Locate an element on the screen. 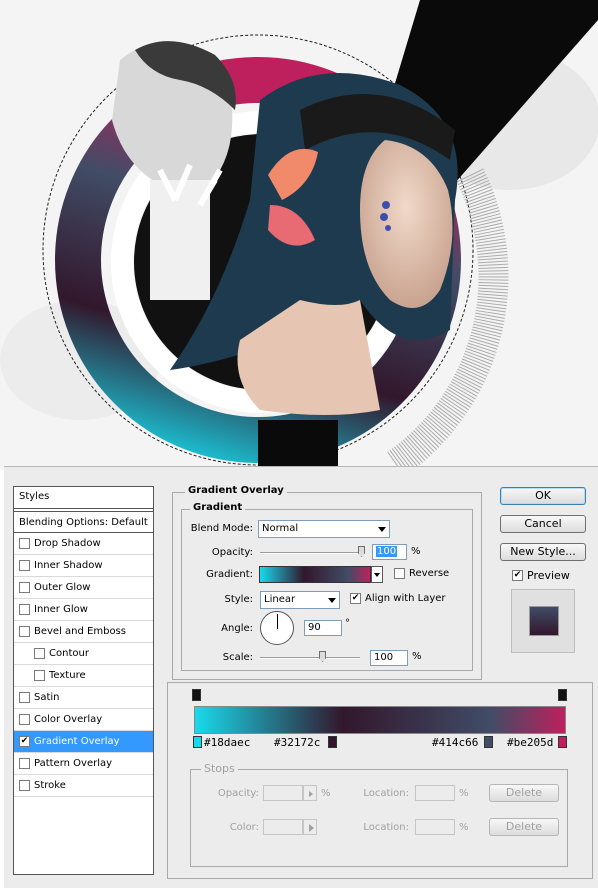 The image size is (598, 888). opacity-slider-track is located at coordinates (312, 553).